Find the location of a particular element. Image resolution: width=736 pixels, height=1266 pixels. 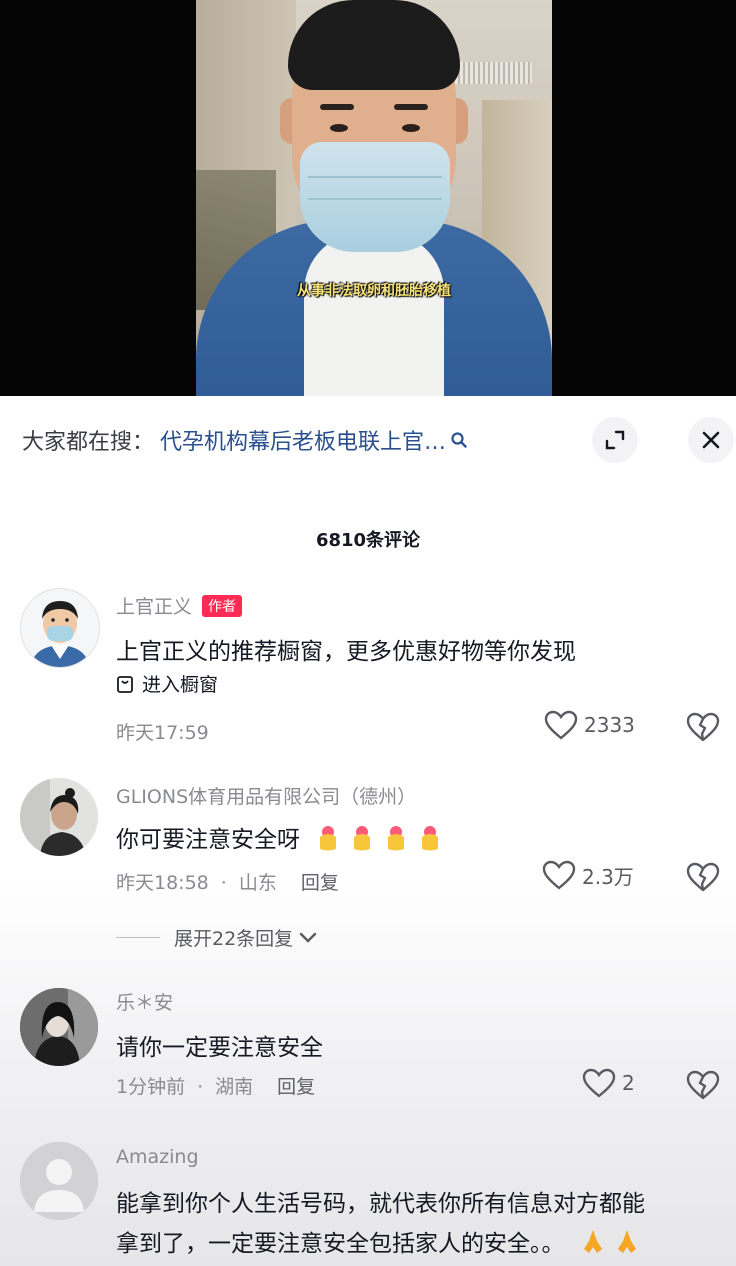

comment-text: 你可要注意安全呀 is located at coordinates (279, 837).